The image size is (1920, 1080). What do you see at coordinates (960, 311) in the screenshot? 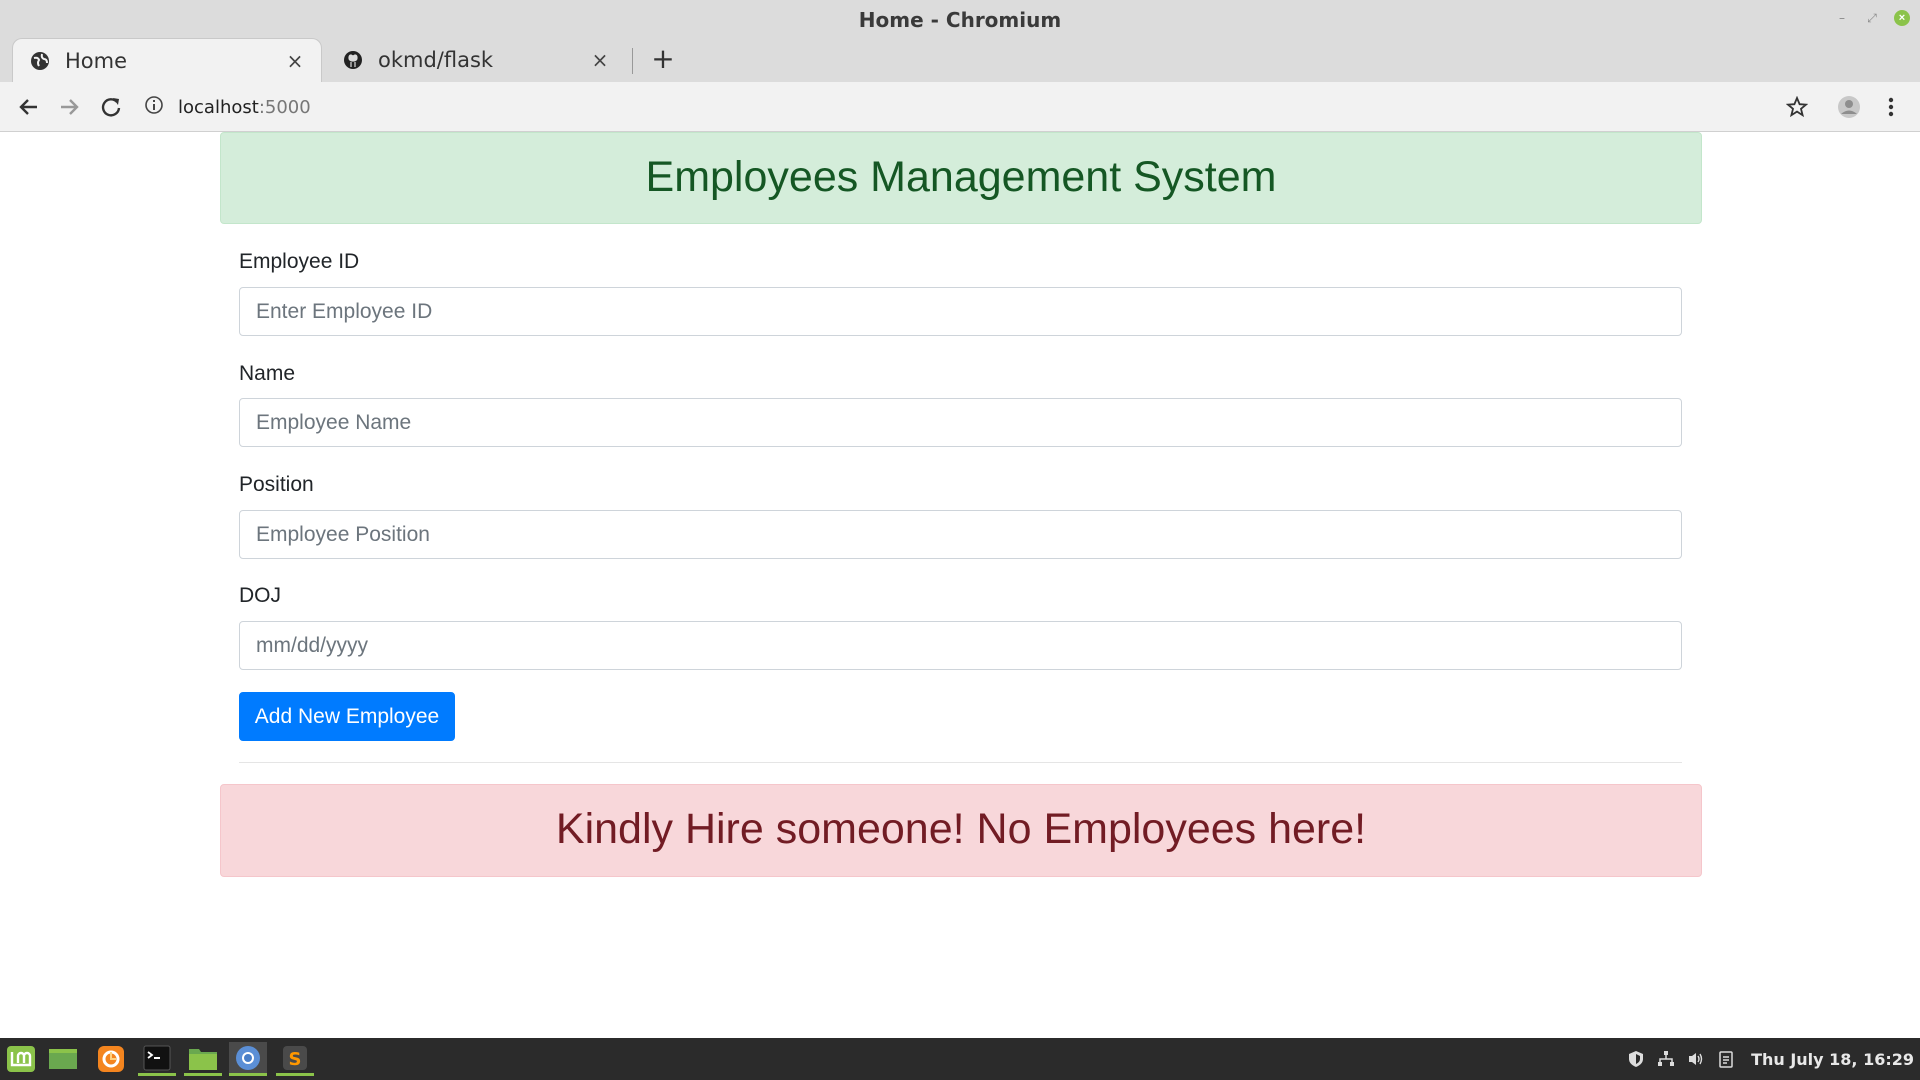
I see `employee-id-input` at bounding box center [960, 311].